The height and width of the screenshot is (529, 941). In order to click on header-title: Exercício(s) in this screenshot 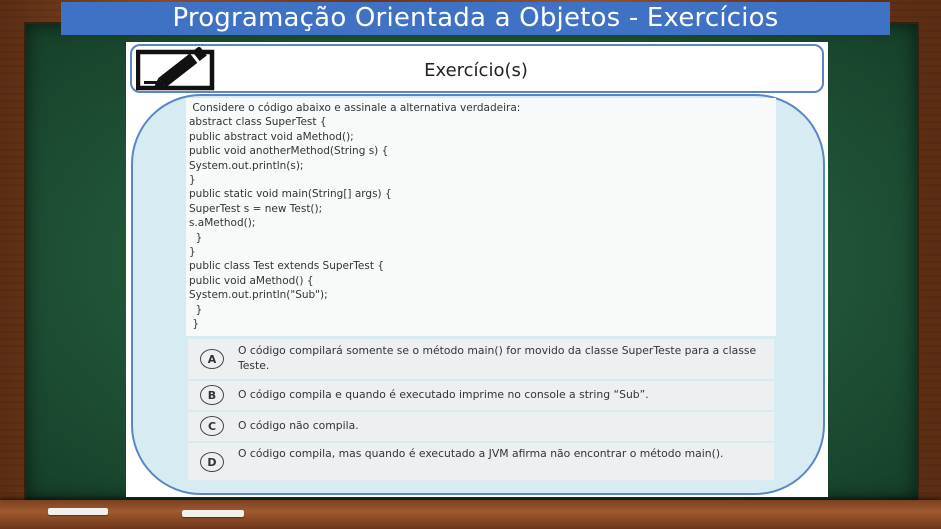, I will do `click(476, 70)`.